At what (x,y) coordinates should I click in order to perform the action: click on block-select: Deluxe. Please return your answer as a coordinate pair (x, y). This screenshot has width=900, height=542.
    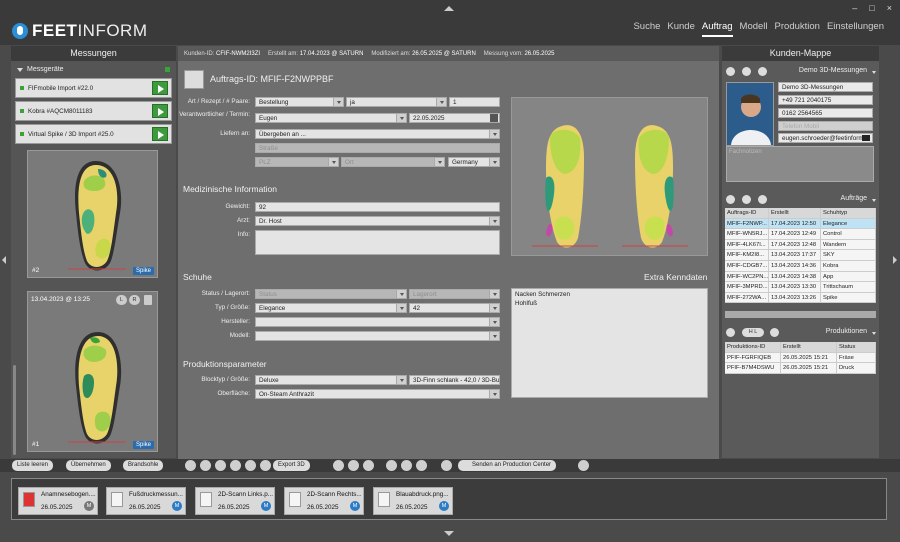
    Looking at the image, I should click on (331, 380).